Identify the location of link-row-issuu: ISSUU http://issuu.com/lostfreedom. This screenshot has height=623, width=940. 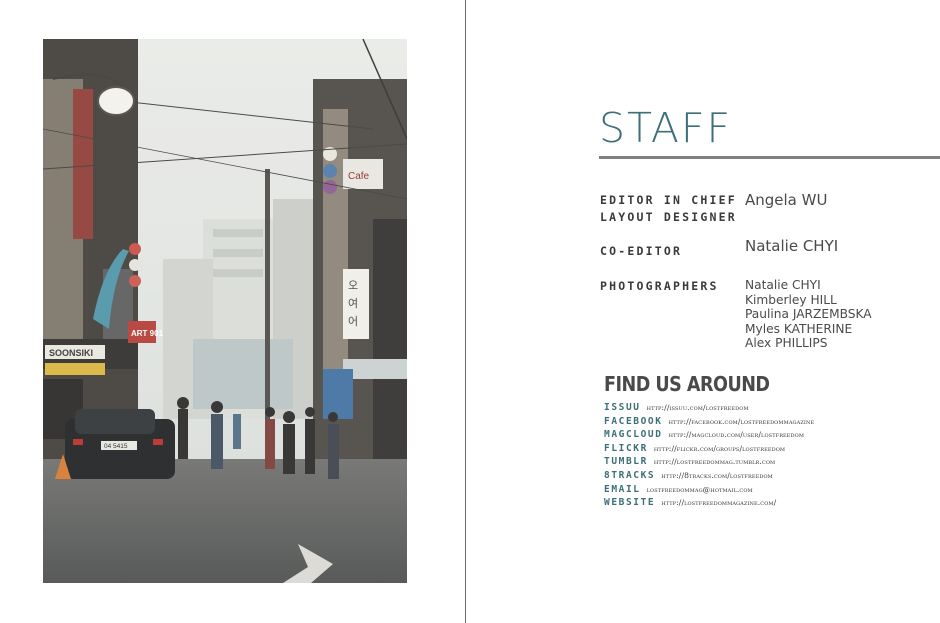
(709, 409).